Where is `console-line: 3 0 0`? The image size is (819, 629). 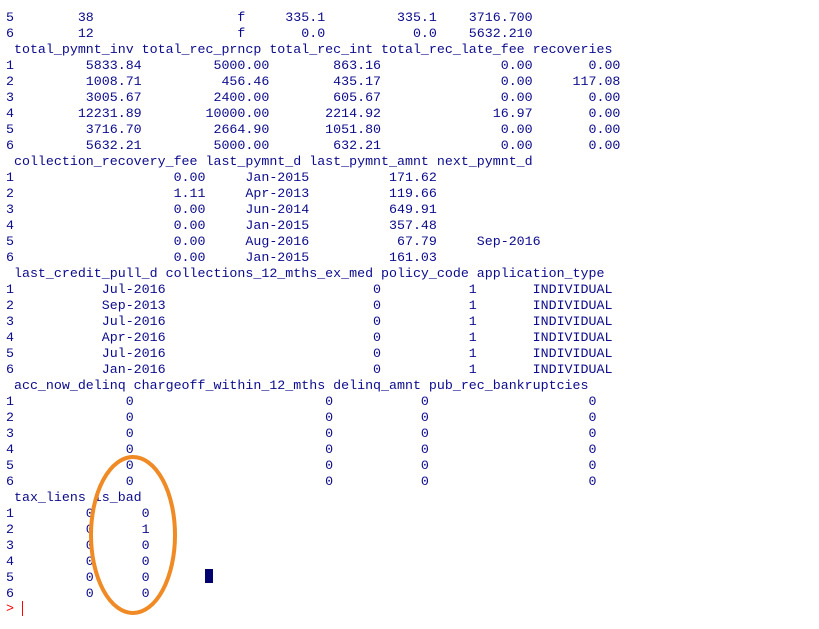 console-line: 3 0 0 is located at coordinates (78, 545).